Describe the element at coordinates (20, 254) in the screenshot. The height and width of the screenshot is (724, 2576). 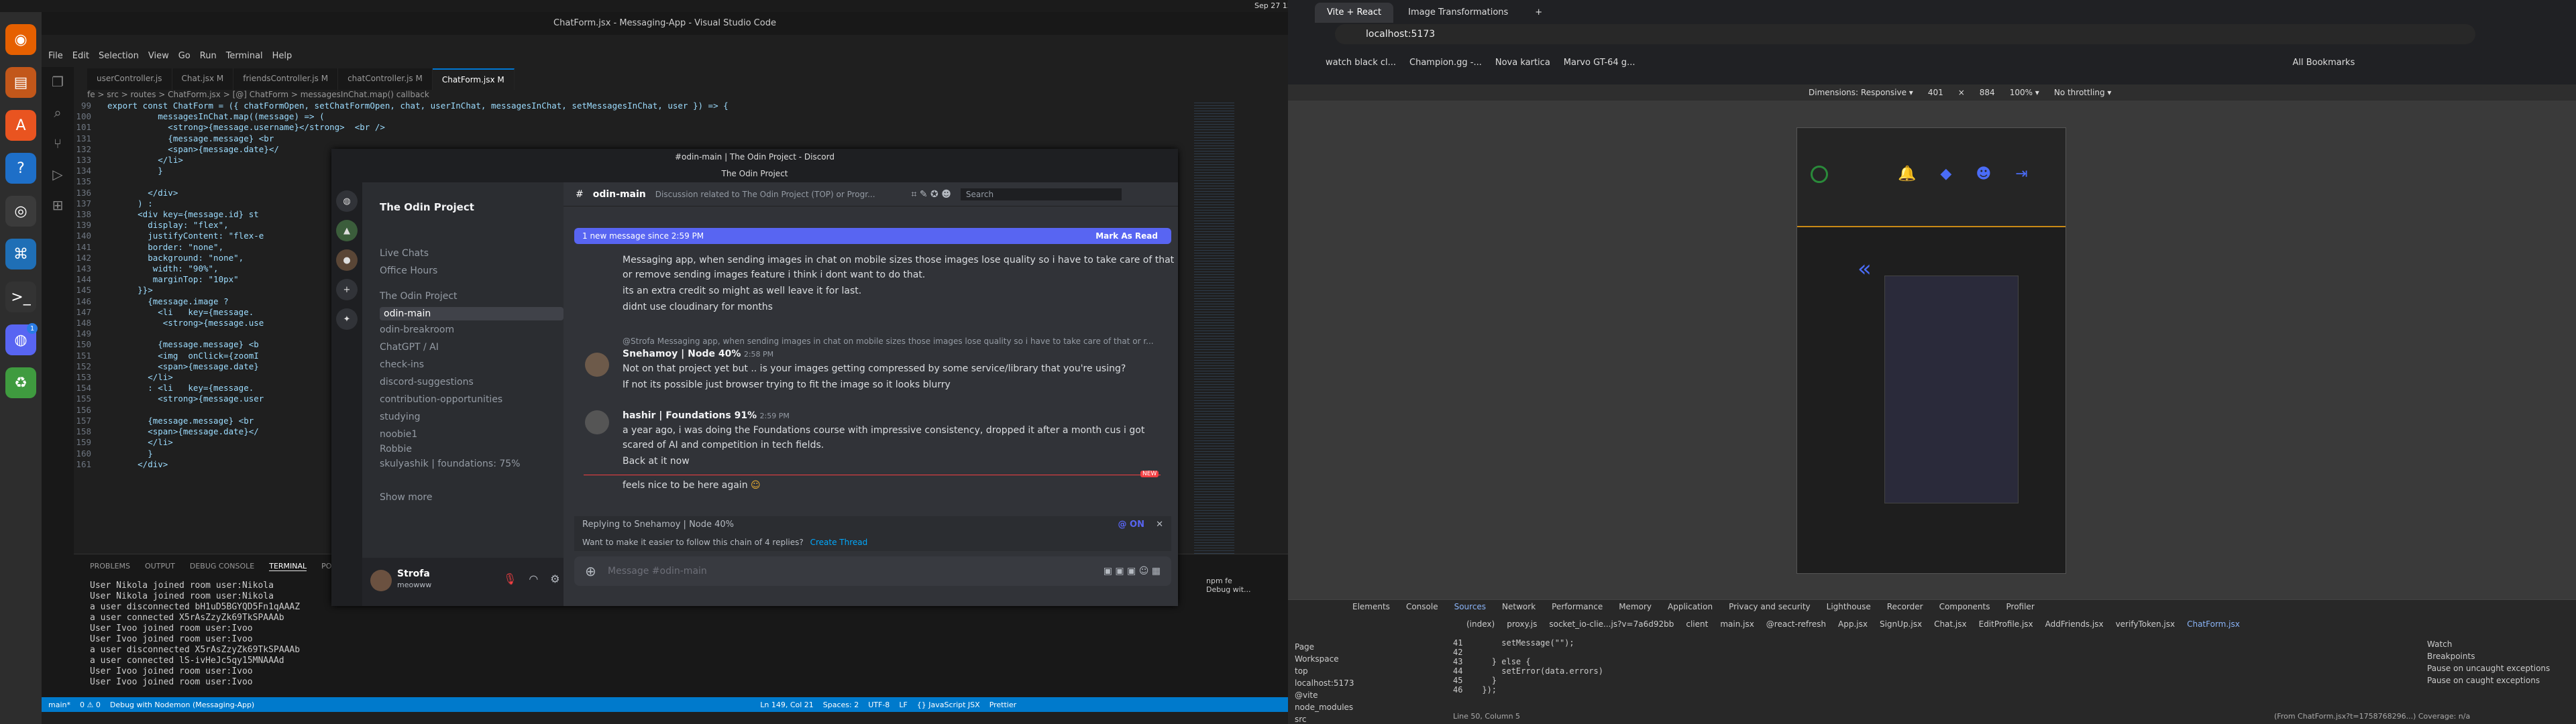
I see `vscode-icon: ⌘` at that location.